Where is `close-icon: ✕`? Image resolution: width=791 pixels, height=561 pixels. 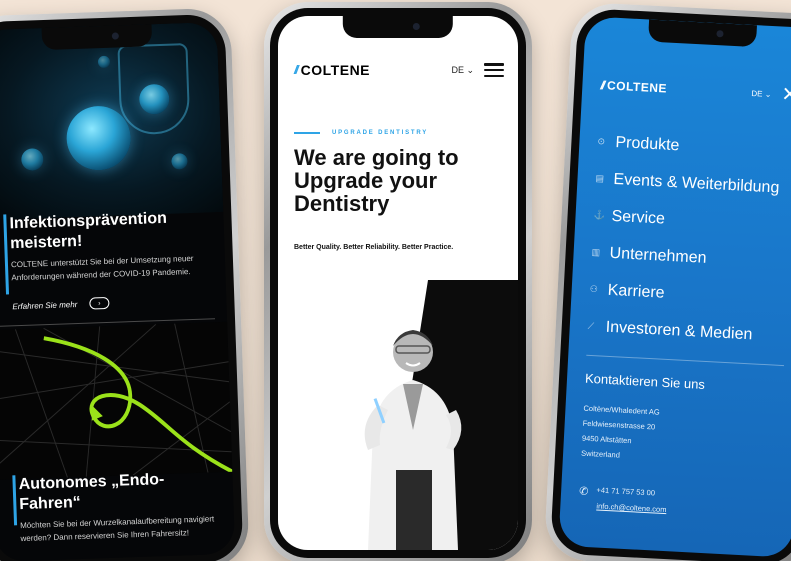 close-icon: ✕ is located at coordinates (786, 95).